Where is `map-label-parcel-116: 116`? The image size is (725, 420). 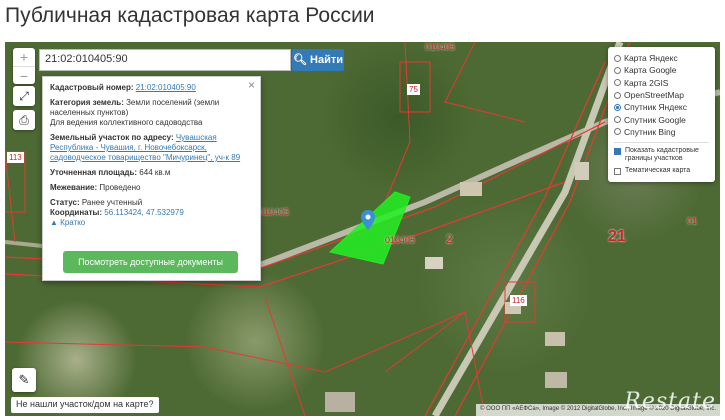 map-label-parcel-116: 116 is located at coordinates (518, 300).